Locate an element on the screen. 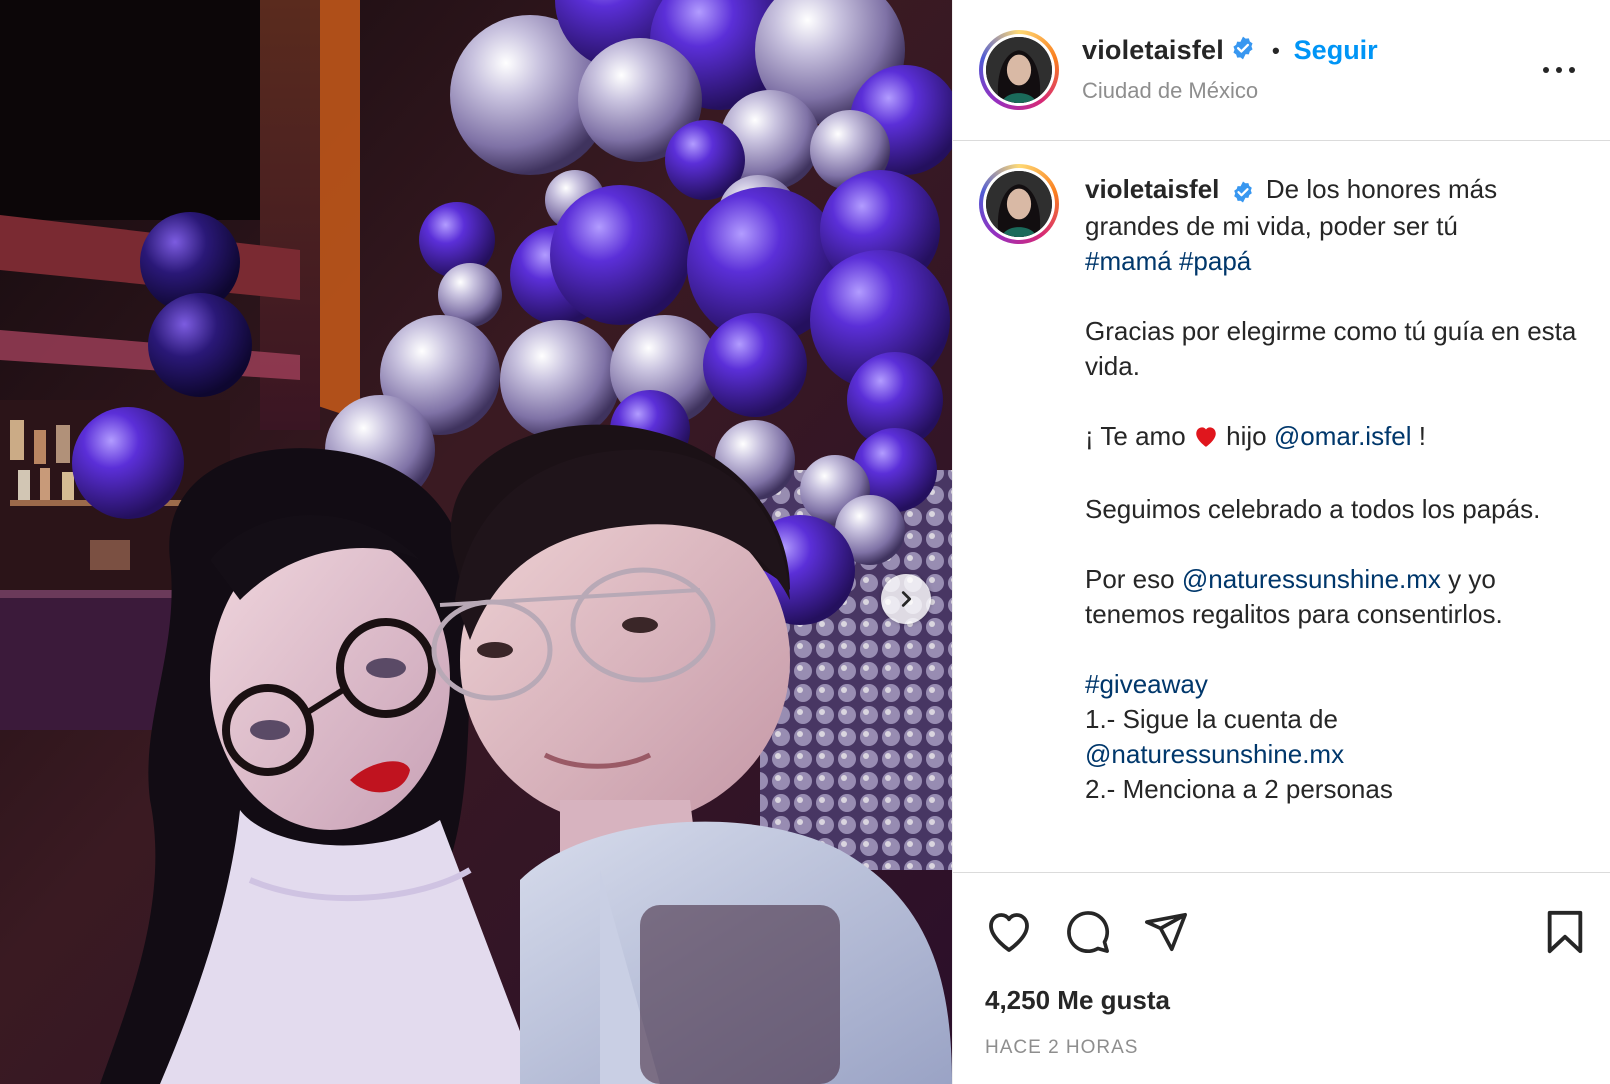 Image resolution: width=1610 pixels, height=1084 pixels. caption-text-fragment: ¡ Te amo is located at coordinates (1135, 435).